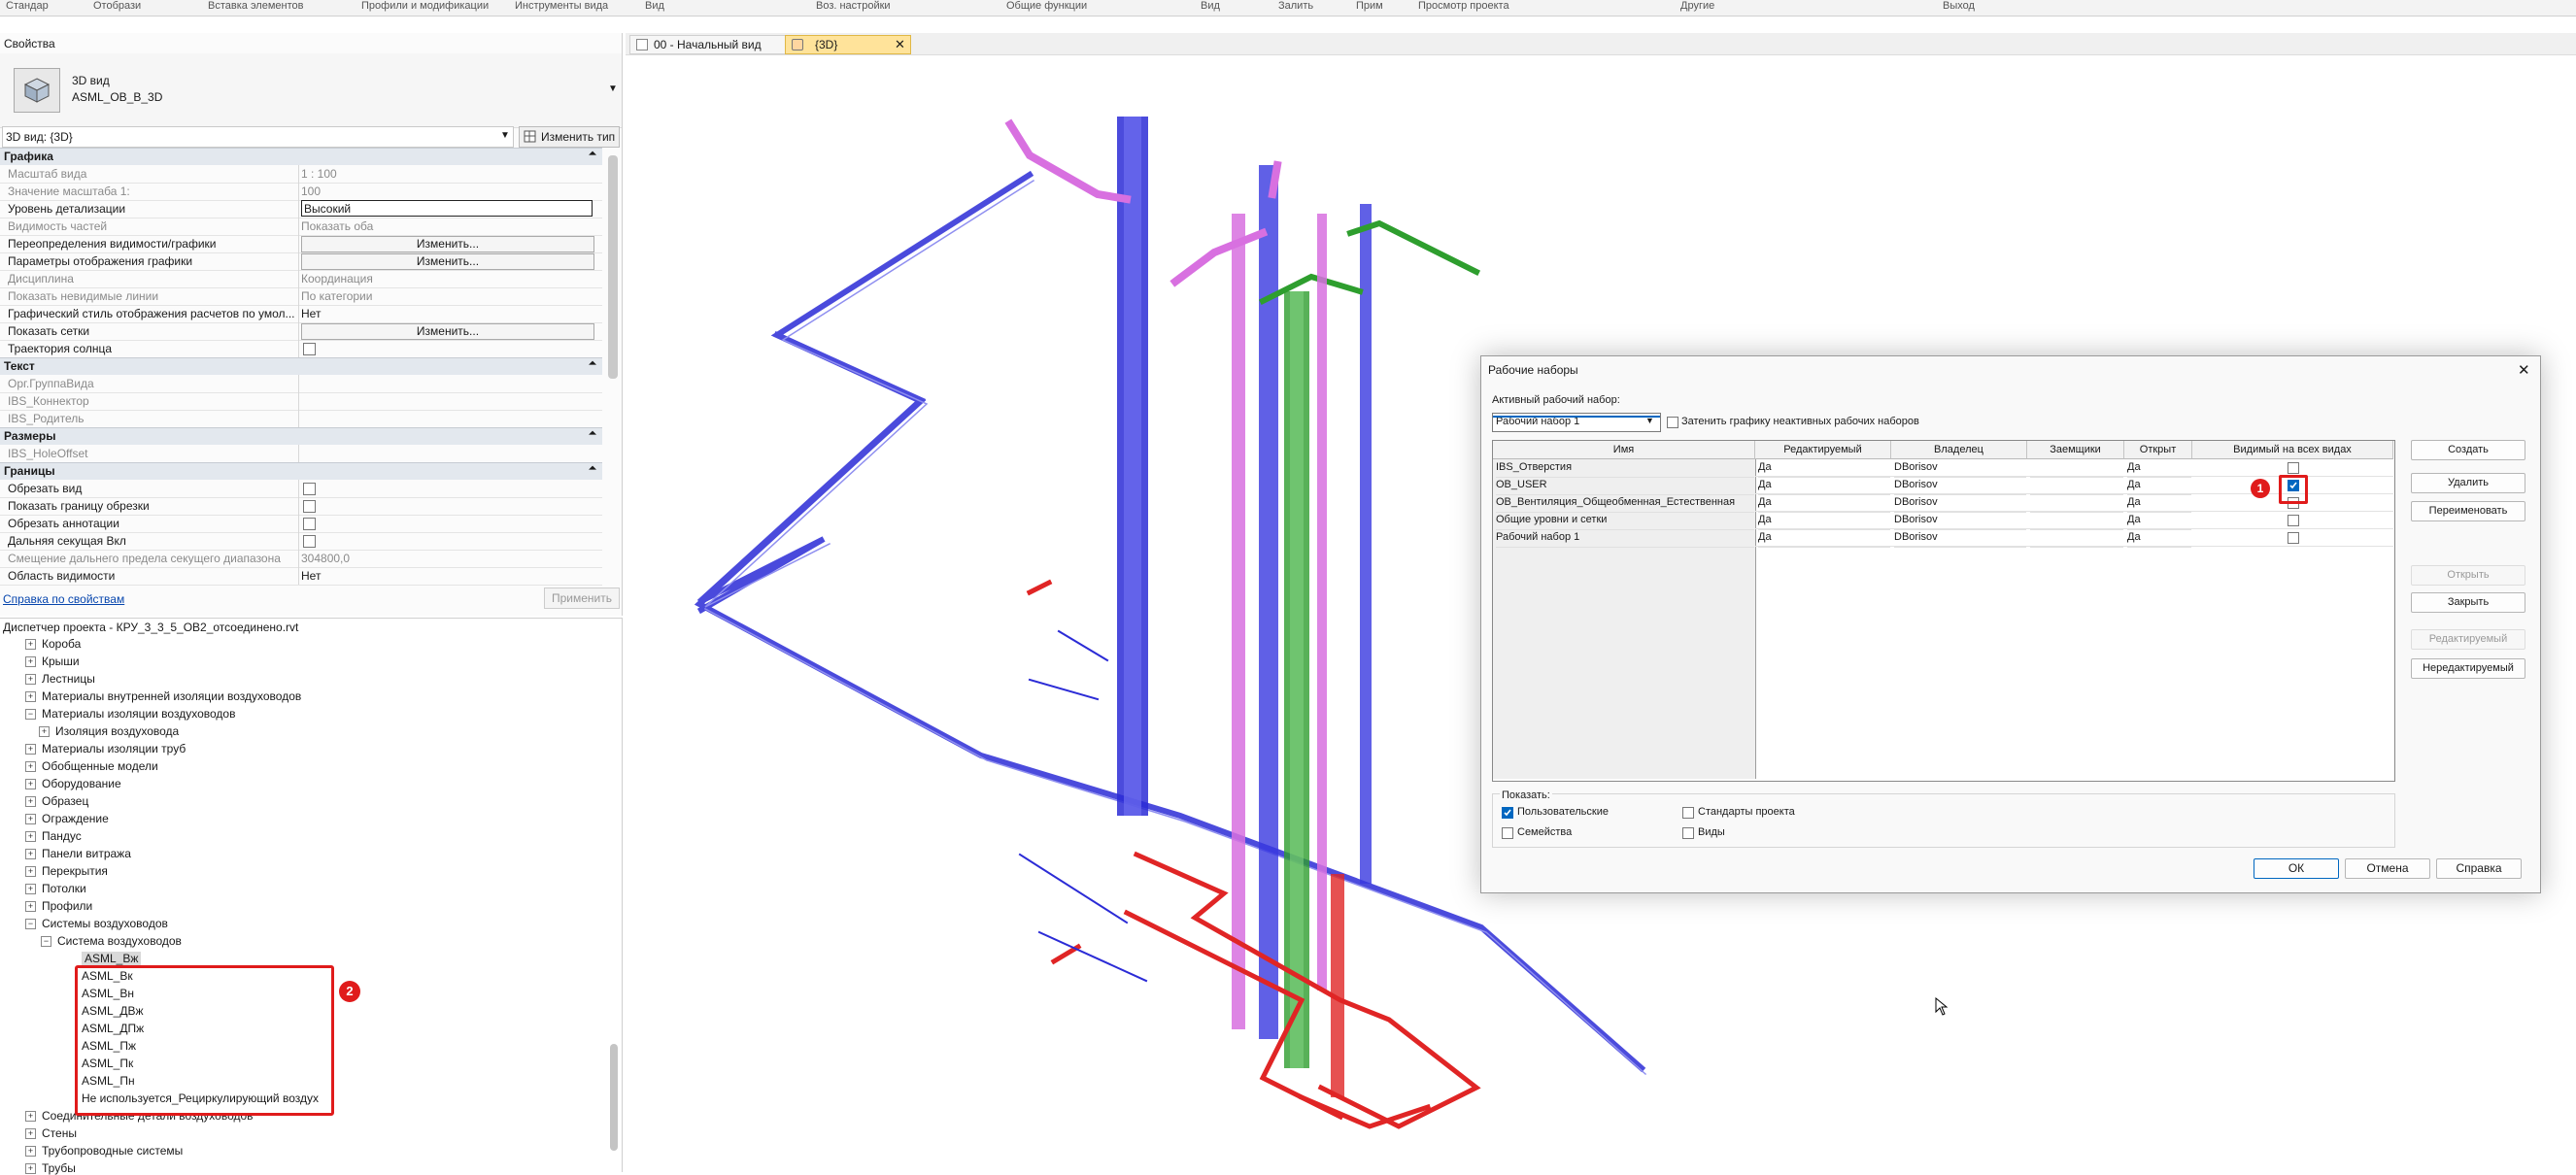 This screenshot has width=2576, height=1175. Describe the element at coordinates (337, 278) in the screenshot. I see `prop-value: Координация` at that location.